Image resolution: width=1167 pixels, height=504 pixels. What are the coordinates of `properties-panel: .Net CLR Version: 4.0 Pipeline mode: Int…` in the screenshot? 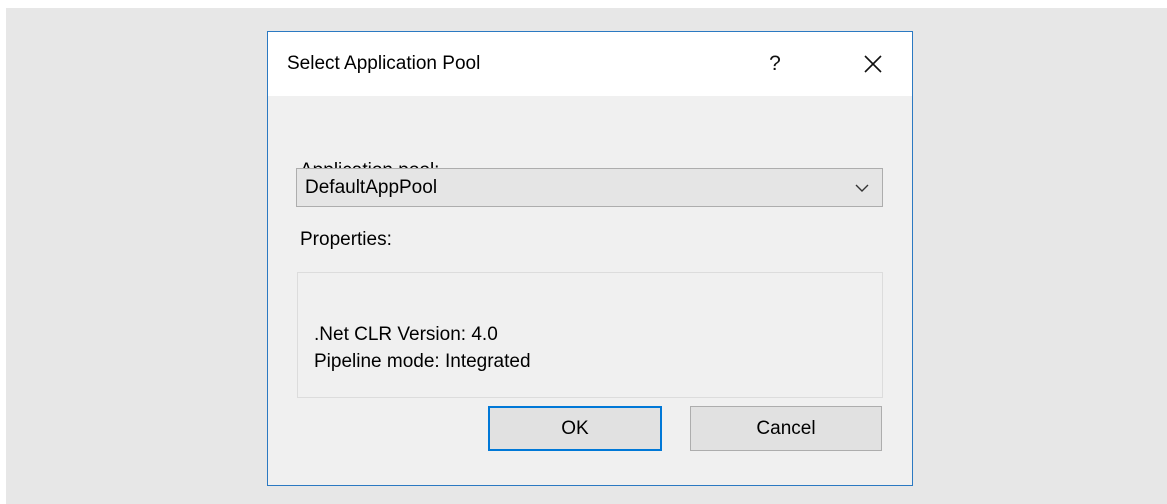 It's located at (590, 335).